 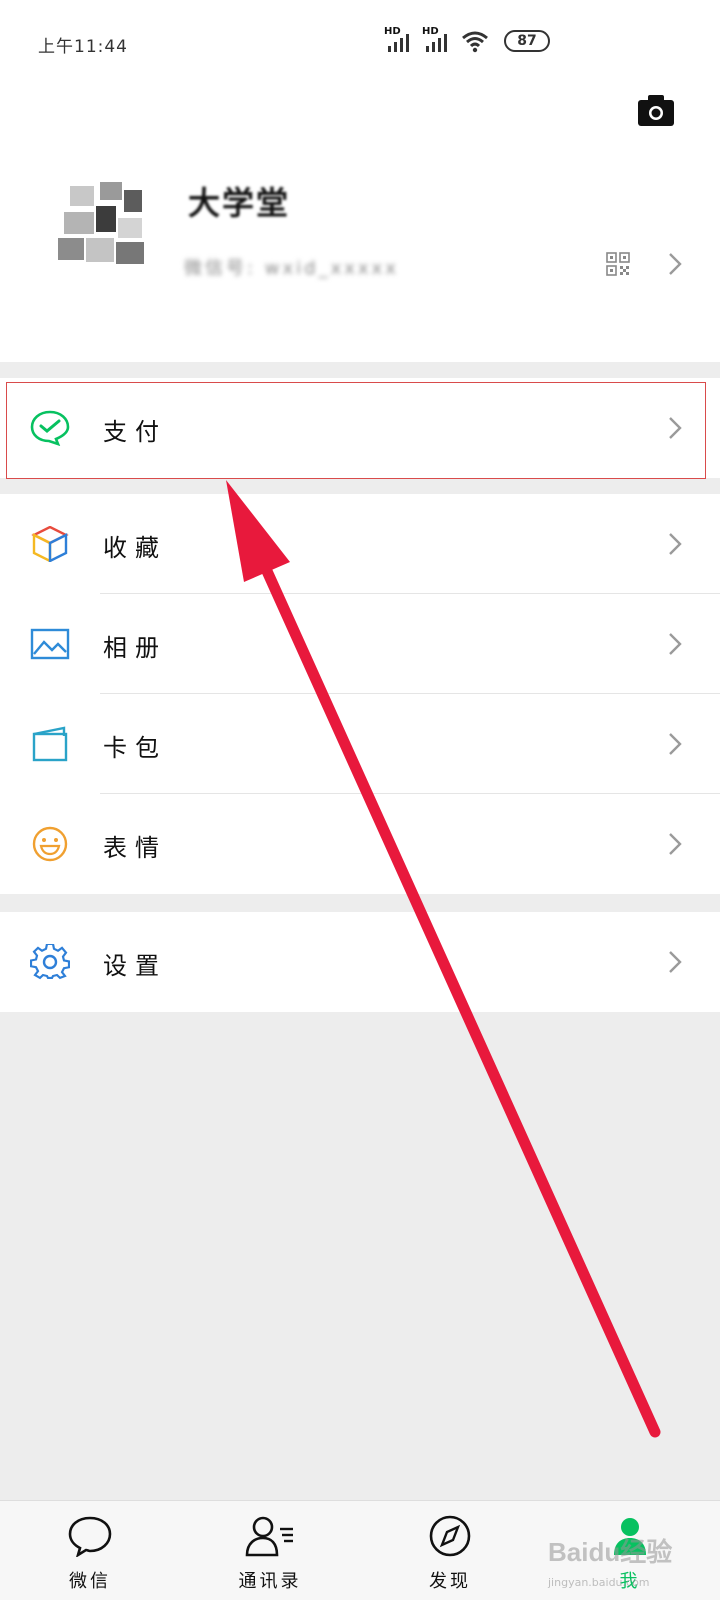 What do you see at coordinates (360, 544) in the screenshot?
I see `menu-item-favorites: 收藏` at bounding box center [360, 544].